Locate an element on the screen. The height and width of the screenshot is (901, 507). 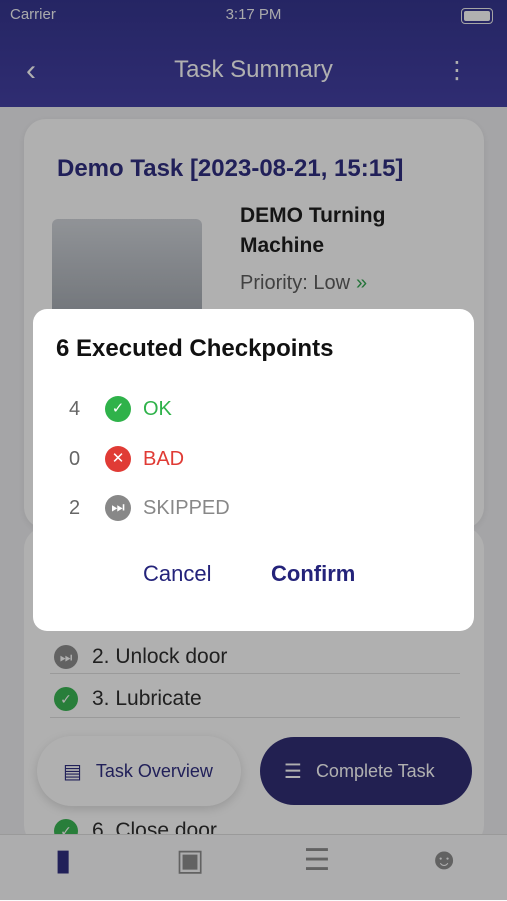
skipped-row: 2 ⏭ SKIPPED is located at coordinates (149, 508).